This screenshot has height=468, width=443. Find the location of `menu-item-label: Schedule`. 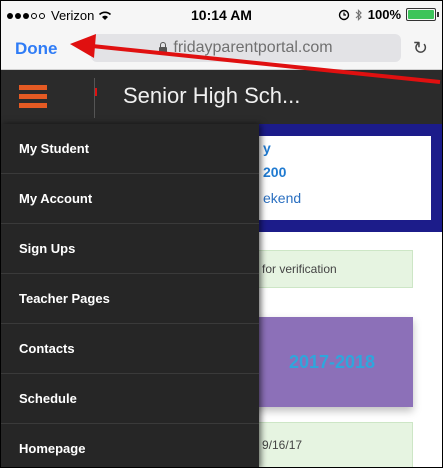

menu-item-label: Schedule is located at coordinates (48, 398).